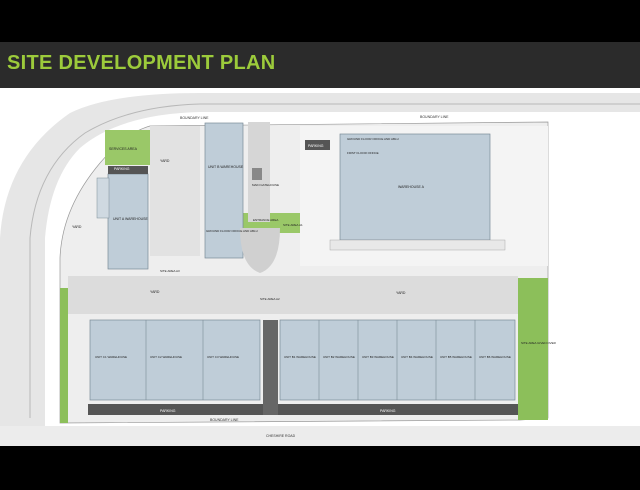 The image size is (640, 490). I want to click on label-gatehouse: MAIN GATEHOUSE, so click(265, 185).